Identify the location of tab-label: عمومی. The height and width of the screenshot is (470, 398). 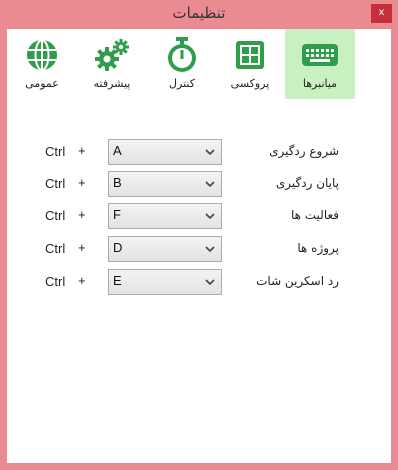
(42, 83).